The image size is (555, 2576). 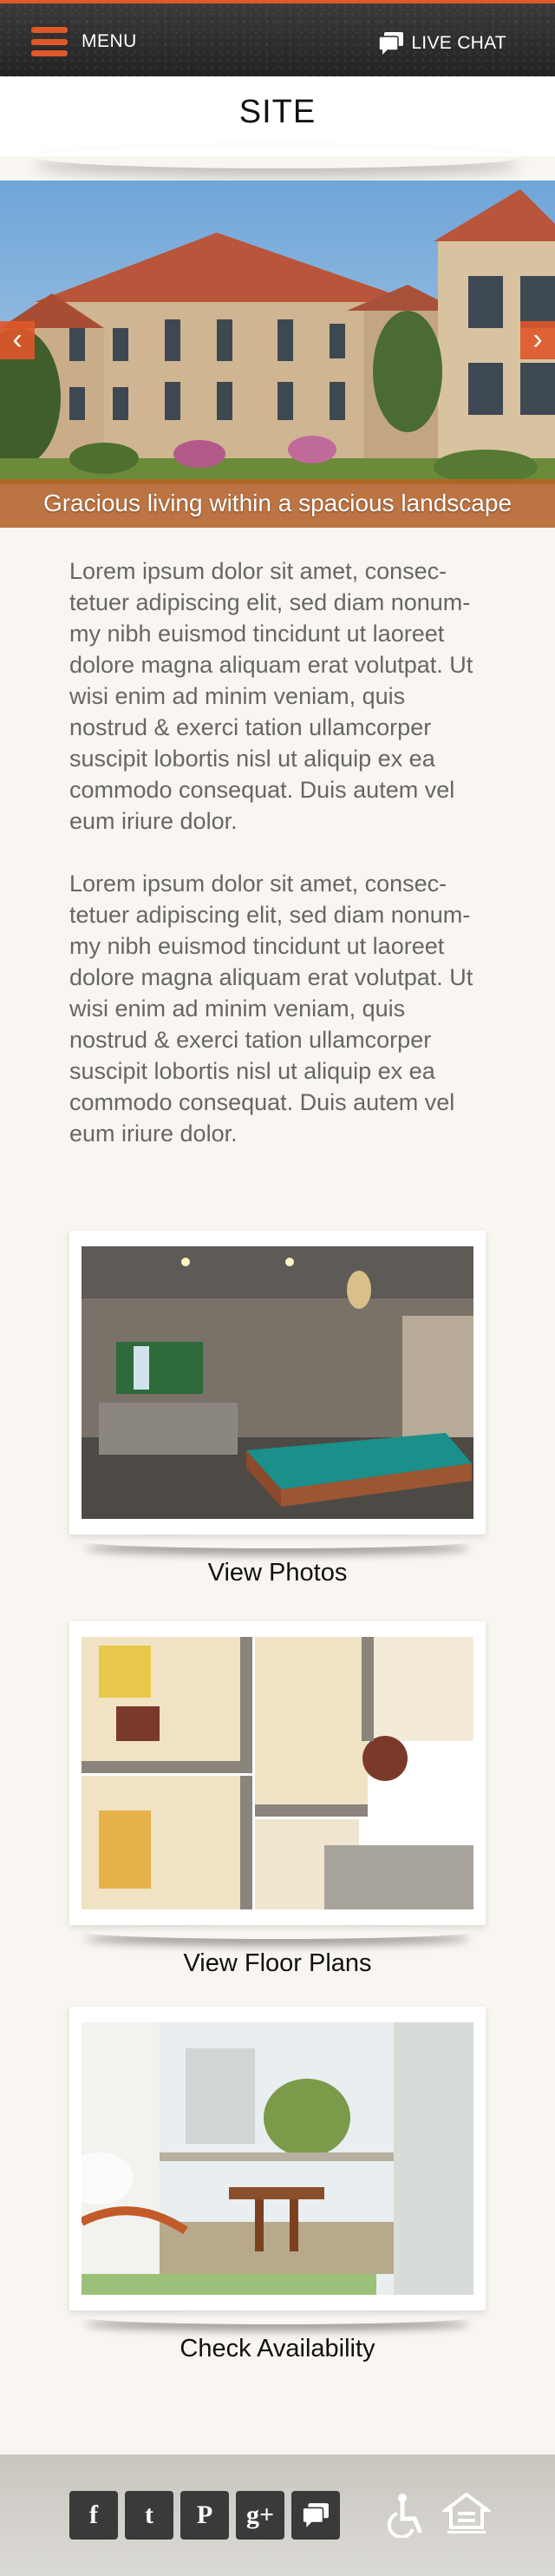 What do you see at coordinates (407, 2515) in the screenshot?
I see `accessibility-icon` at bounding box center [407, 2515].